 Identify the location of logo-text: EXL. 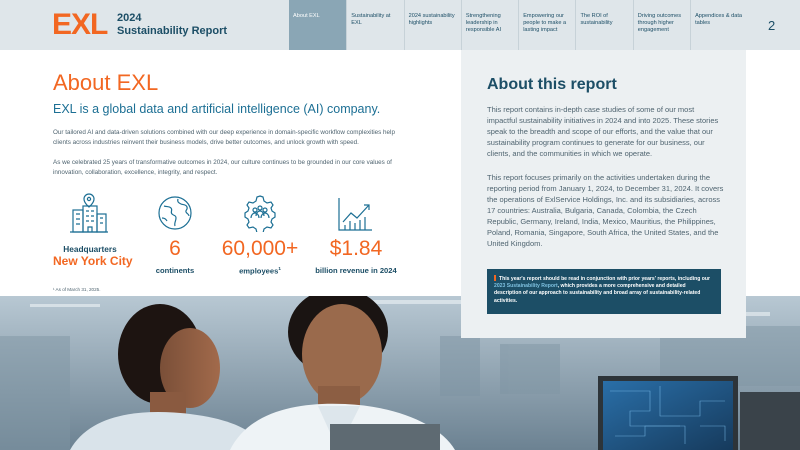
(80, 24).